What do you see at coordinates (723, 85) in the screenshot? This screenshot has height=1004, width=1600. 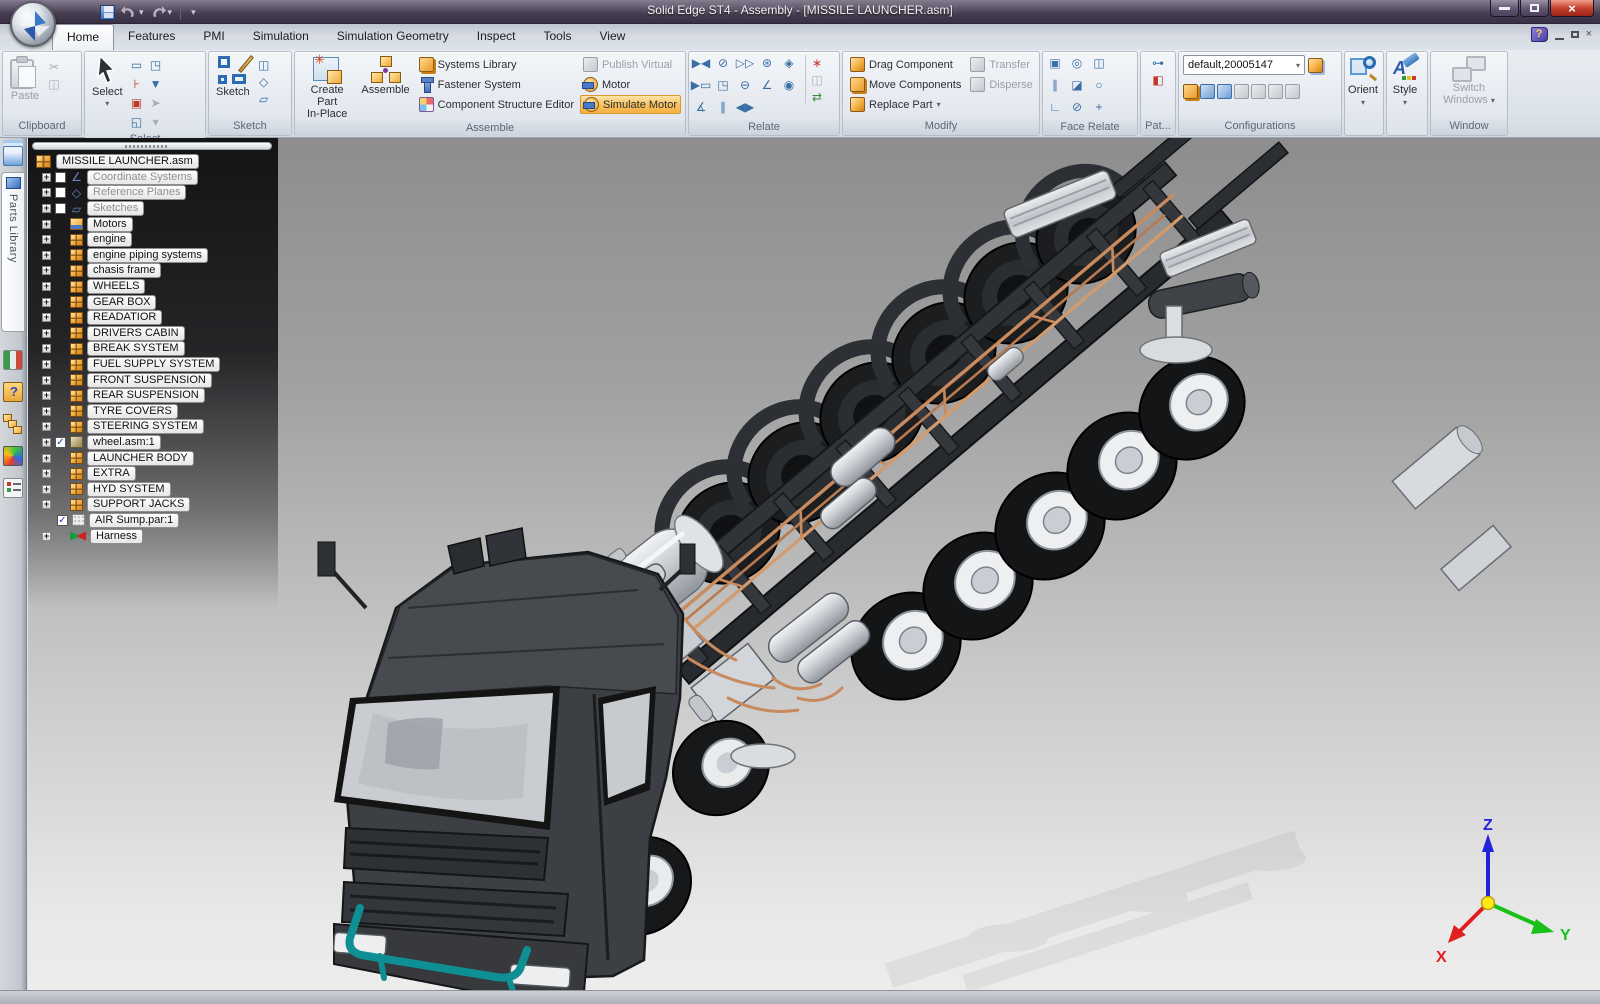 I see `insert-icon: ◳` at bounding box center [723, 85].